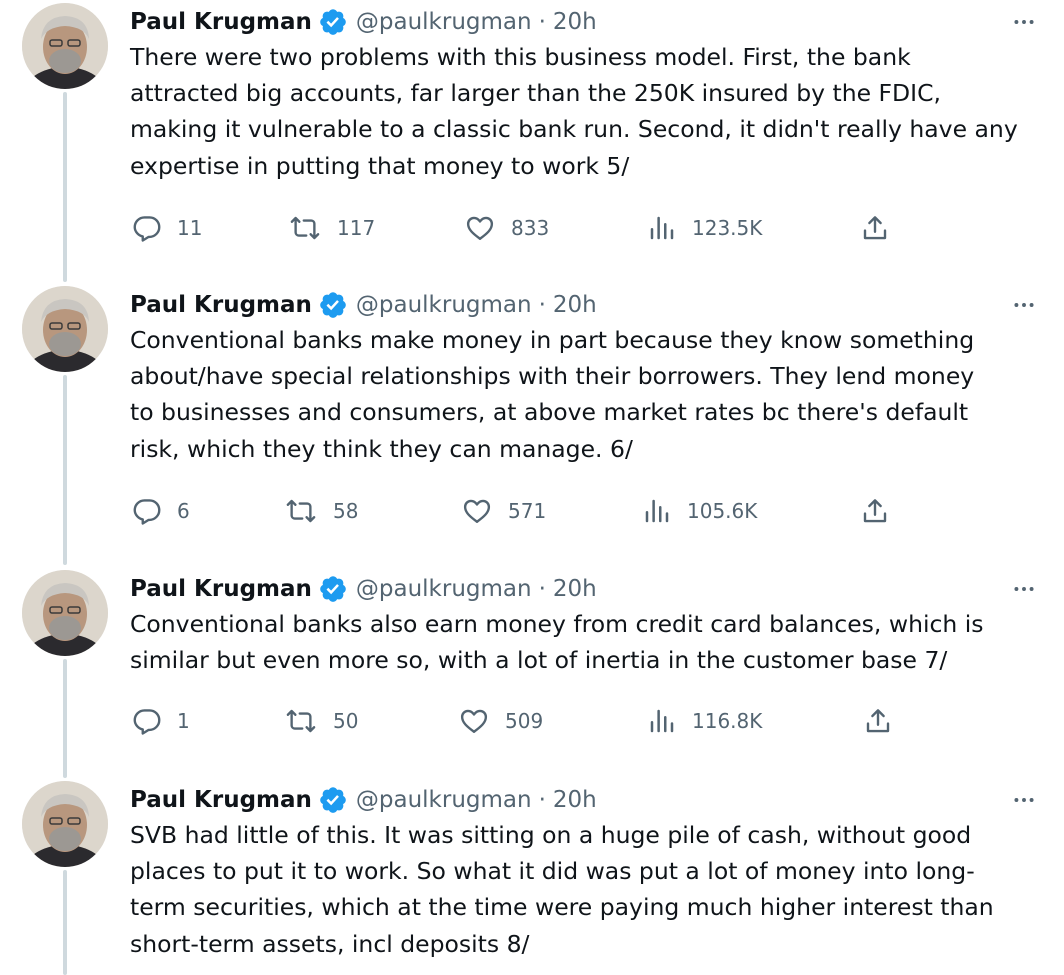 The width and height of the screenshot is (1064, 975). Describe the element at coordinates (530, 228) in the screenshot. I see `like-count: 833` at that location.